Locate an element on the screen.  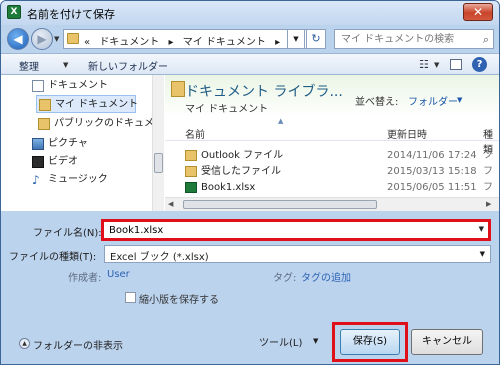
column-header-name: 名前 is located at coordinates (195, 133).